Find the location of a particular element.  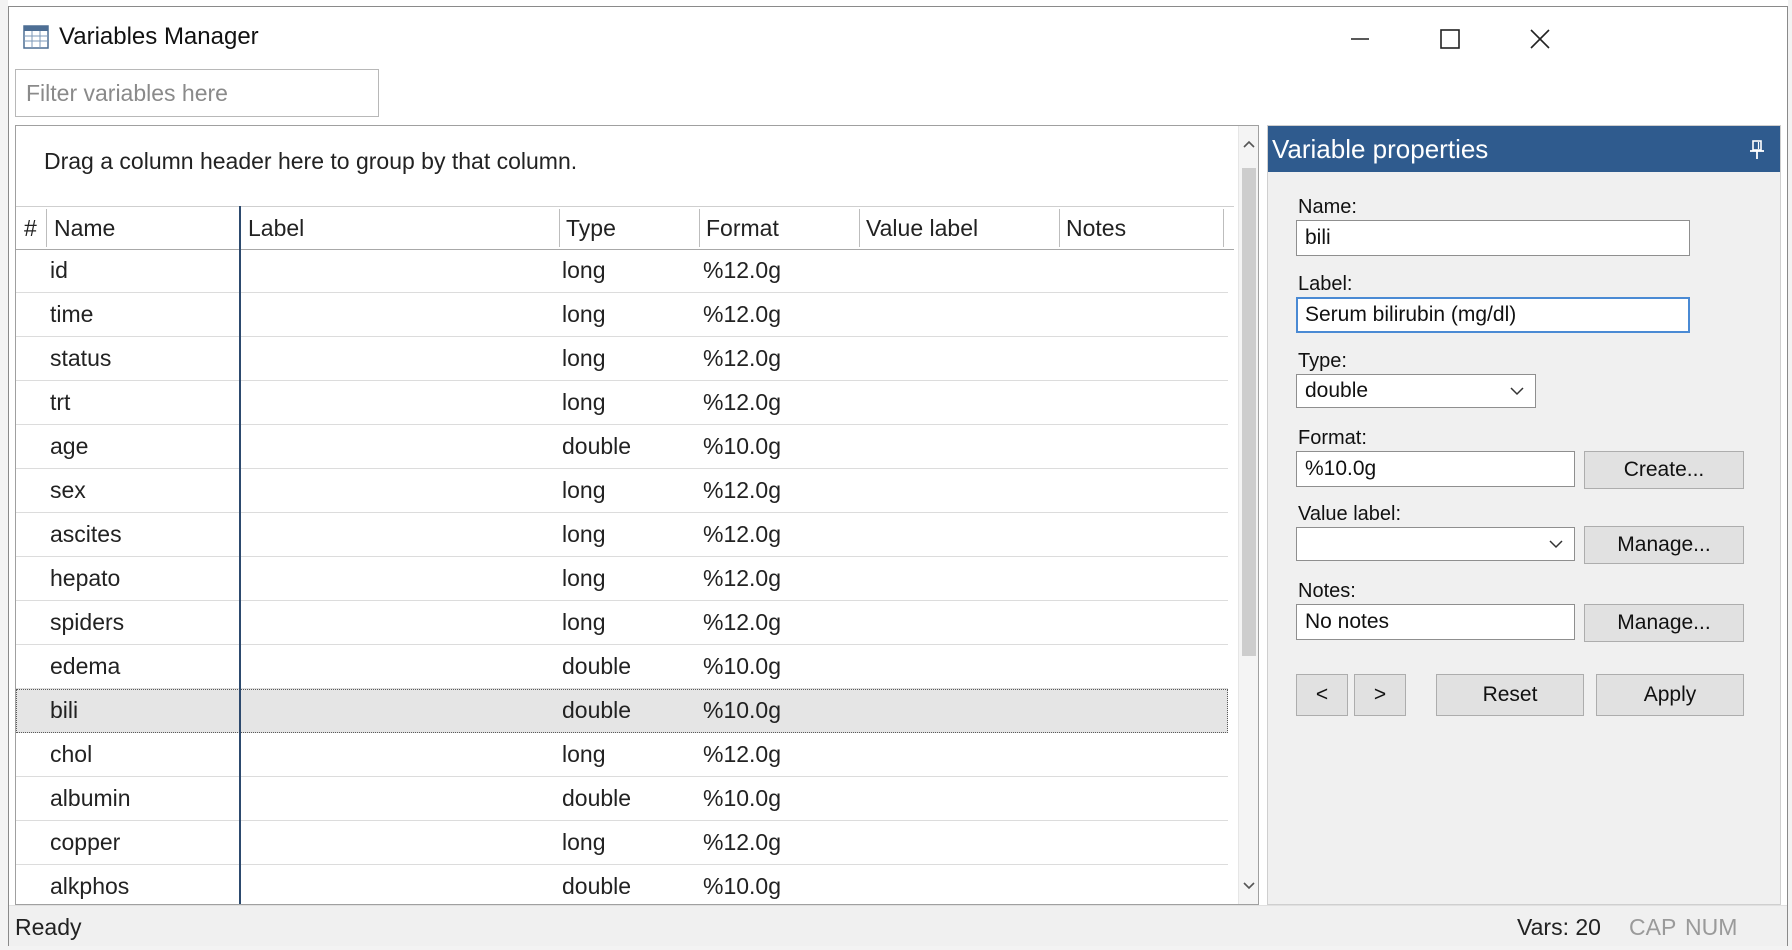

maximize-button is located at coordinates (1450, 39).